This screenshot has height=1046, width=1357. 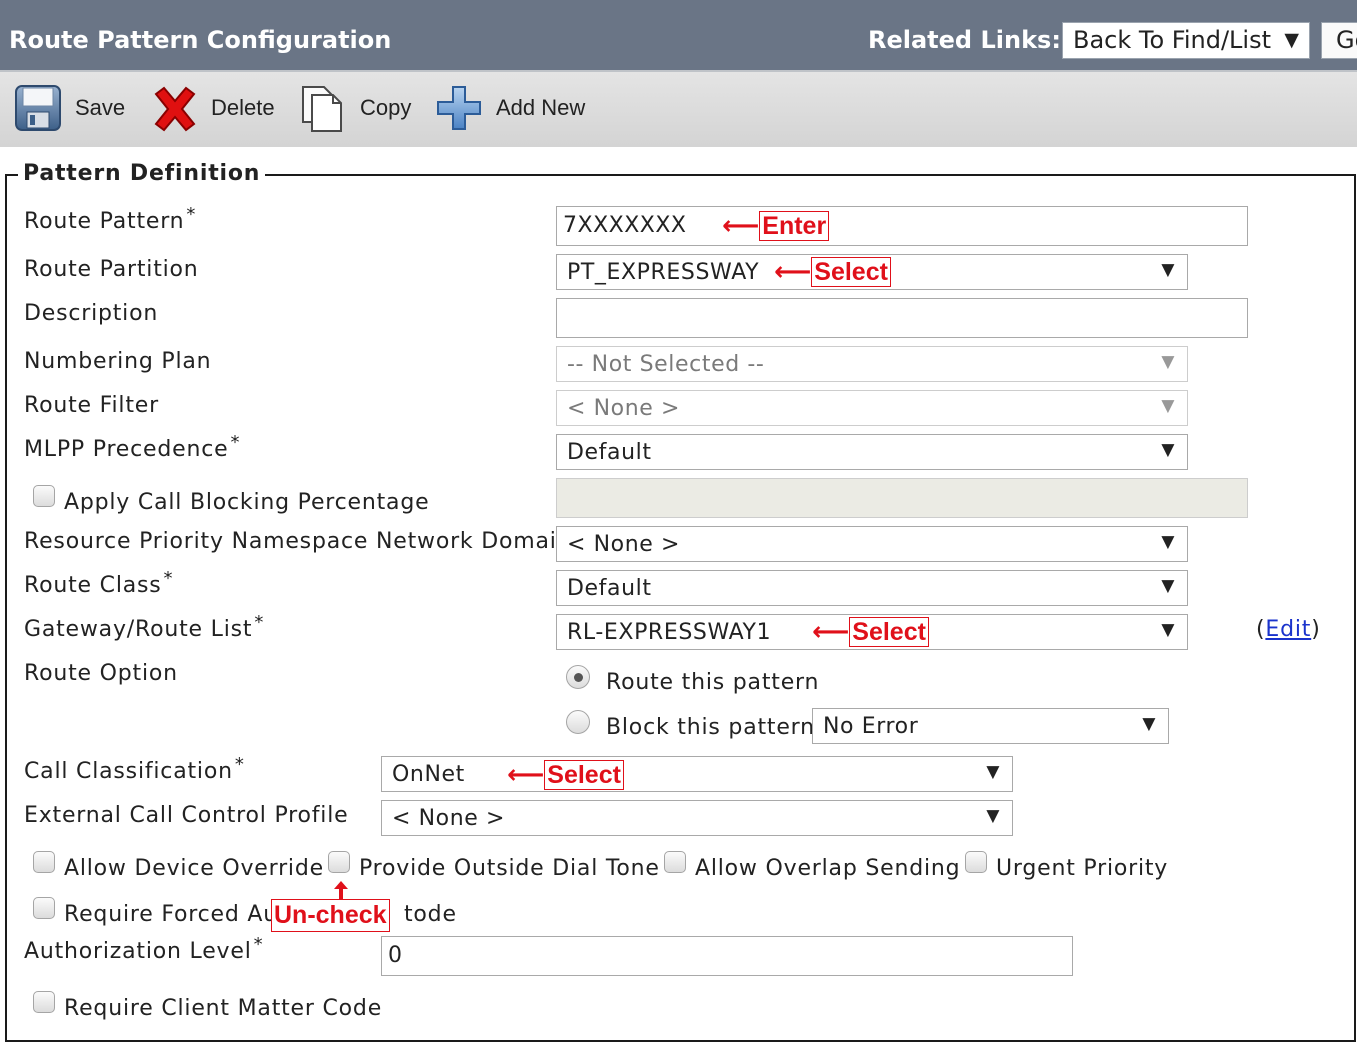 What do you see at coordinates (565, 775) in the screenshot?
I see `annotation-select-classification: ⟵ Select` at bounding box center [565, 775].